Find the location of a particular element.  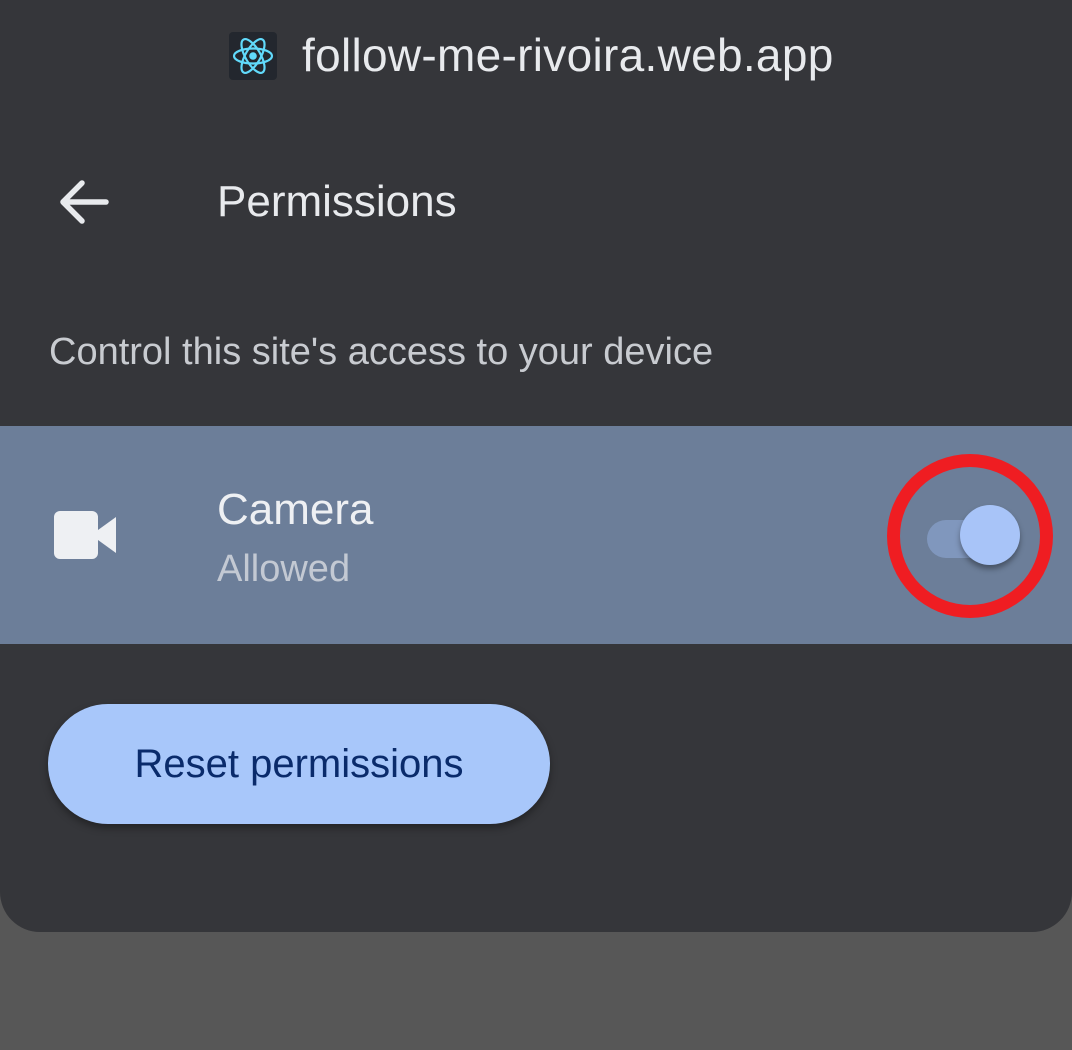

arrow-back-icon is located at coordinates (84, 202).